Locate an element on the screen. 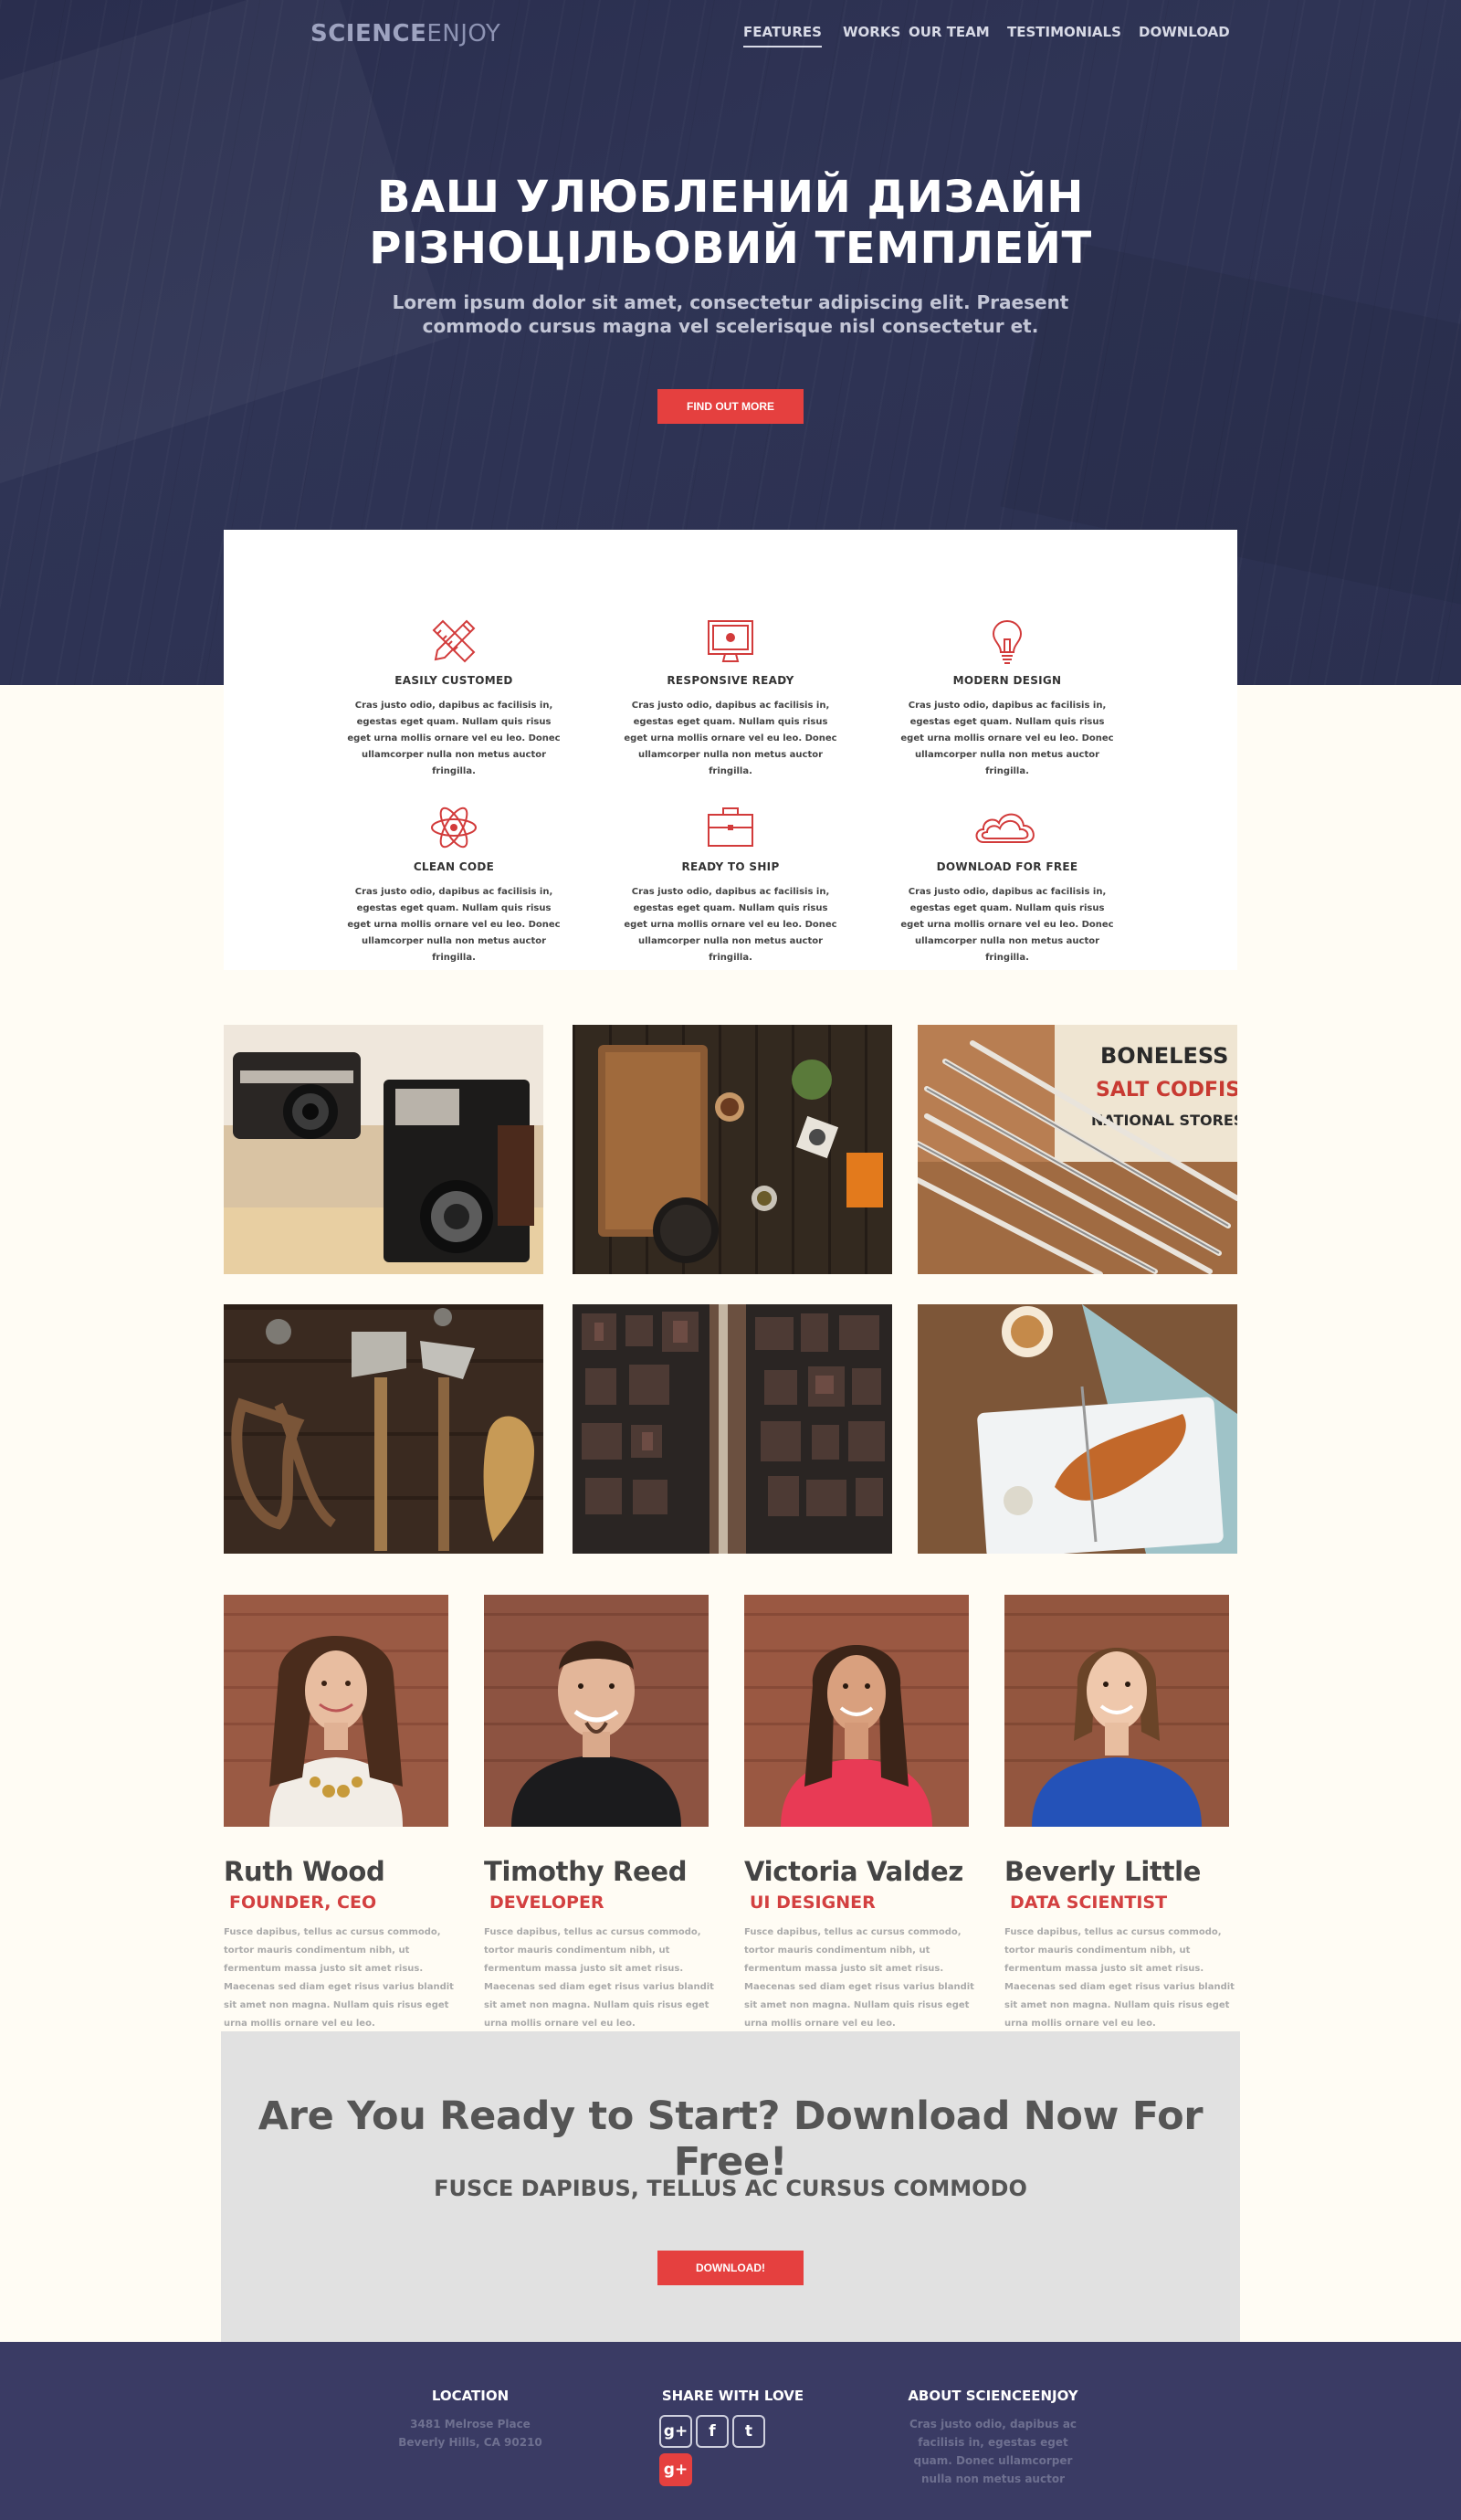 The image size is (1461, 2520). nav-team: OUR TEAM is located at coordinates (949, 32).